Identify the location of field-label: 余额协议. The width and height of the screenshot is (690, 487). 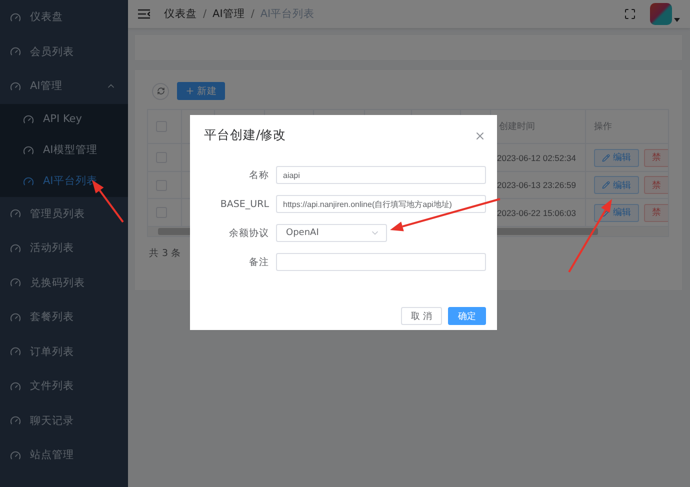
(248, 233).